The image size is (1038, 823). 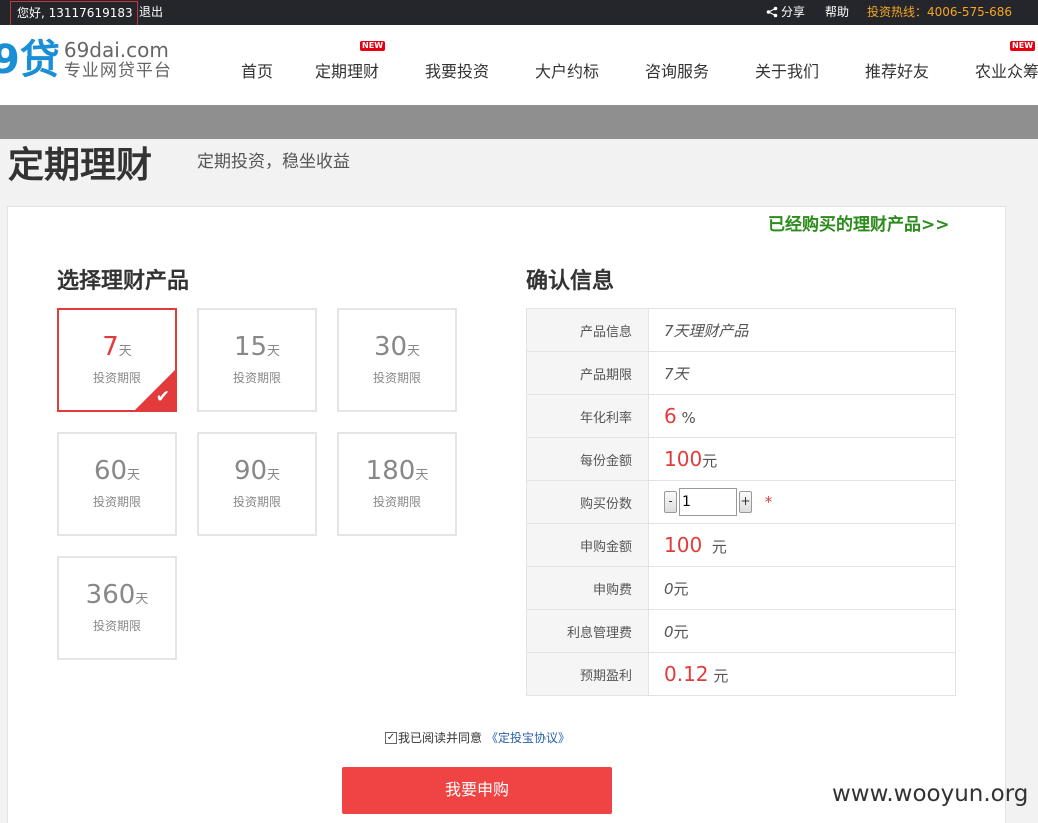 I want to click on info-row-profit: 预期盈利 0.12 元, so click(x=741, y=674).